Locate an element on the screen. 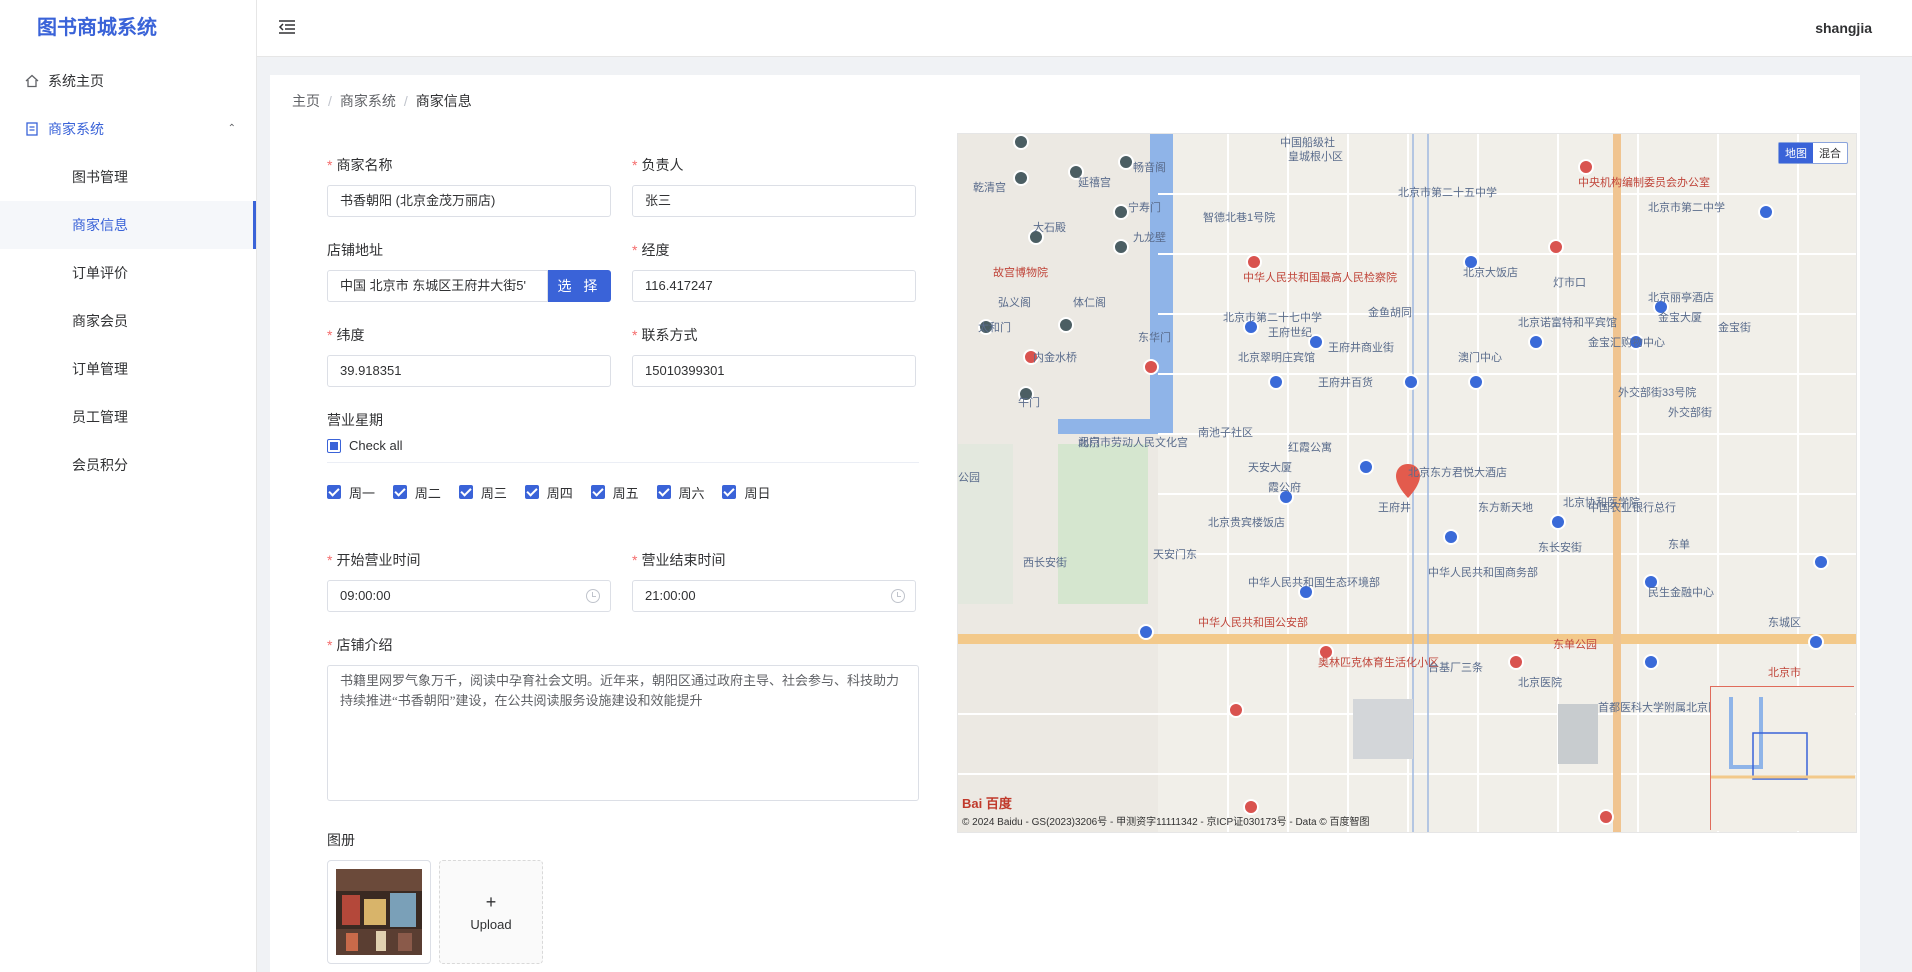 The image size is (1912, 972). map-place-label: 北京东方君悦大酒店 is located at coordinates (1457, 473).